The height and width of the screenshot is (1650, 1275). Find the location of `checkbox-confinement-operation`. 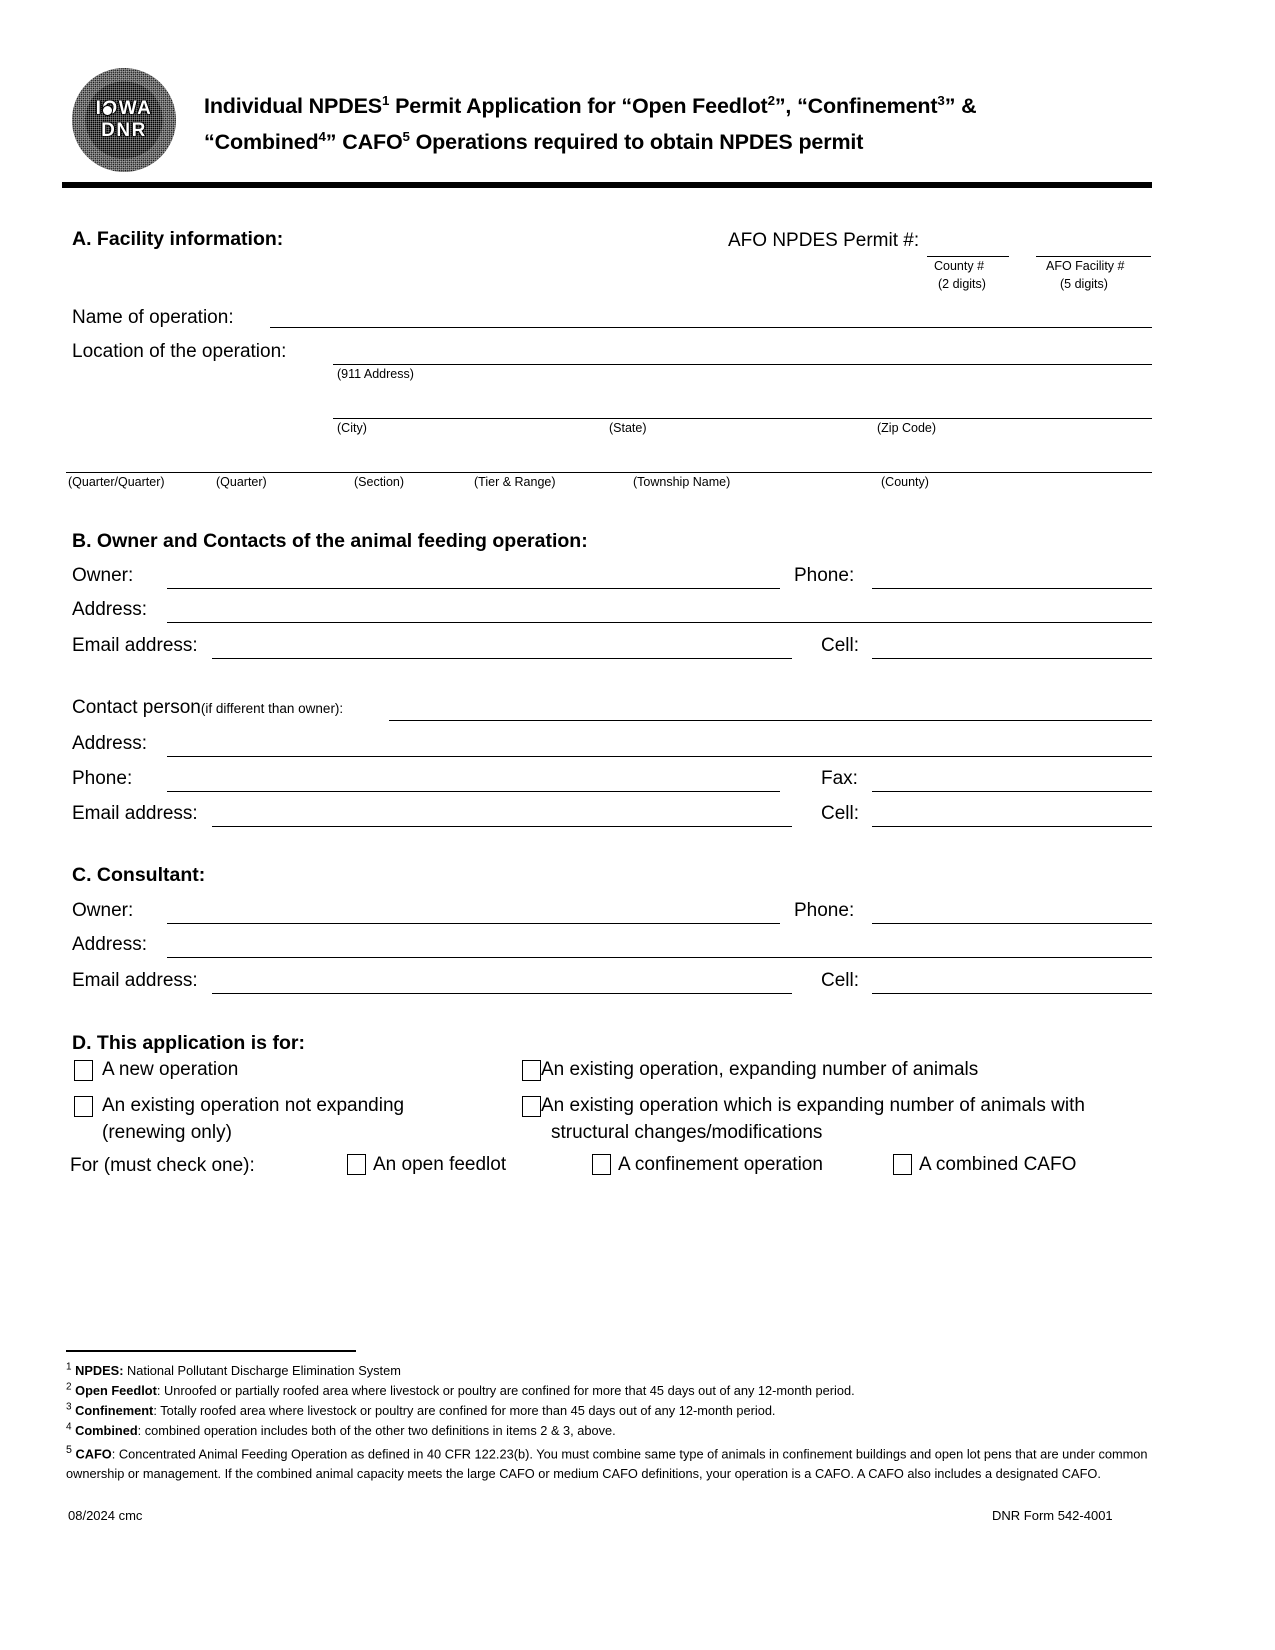

checkbox-confinement-operation is located at coordinates (601, 1164).